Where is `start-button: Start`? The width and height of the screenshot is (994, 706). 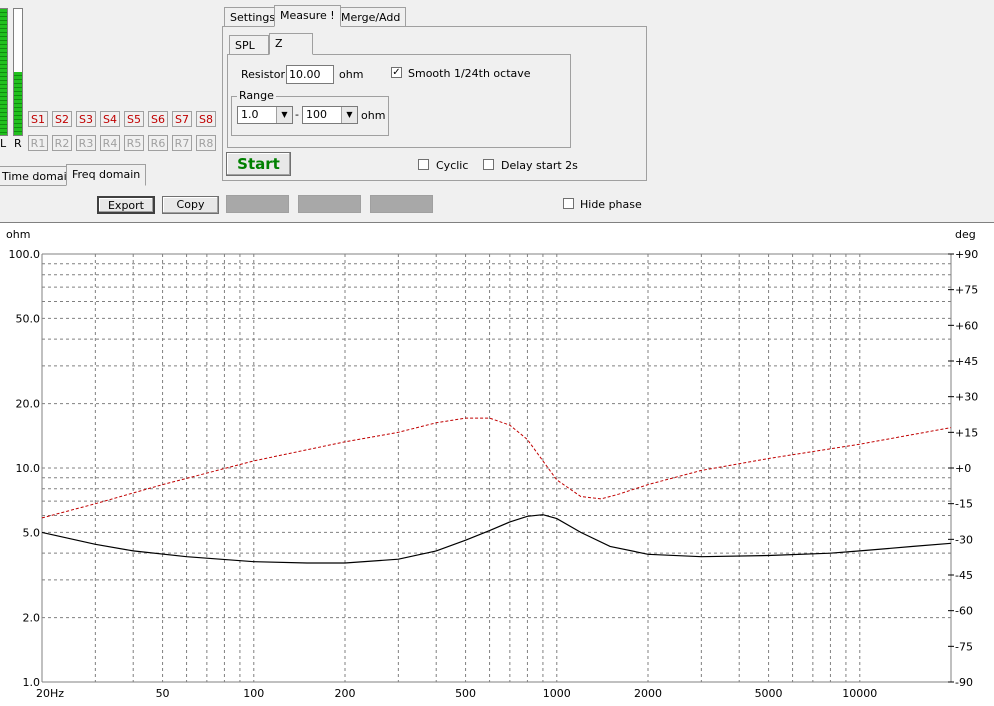 start-button: Start is located at coordinates (258, 164).